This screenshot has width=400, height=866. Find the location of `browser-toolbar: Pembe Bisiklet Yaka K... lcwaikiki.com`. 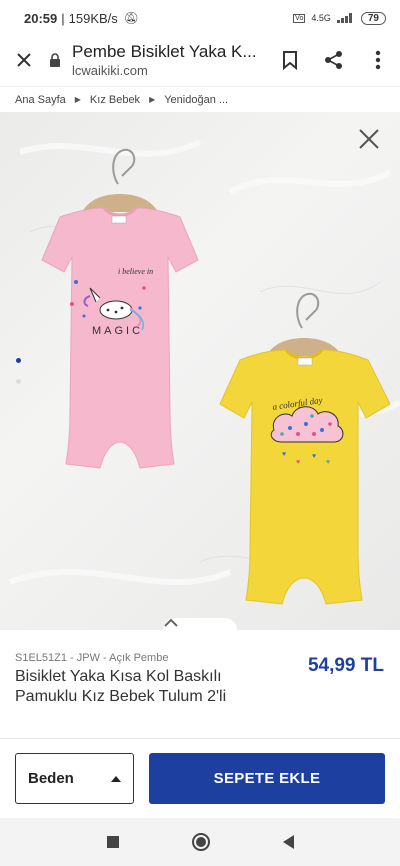

browser-toolbar: Pembe Bisiklet Yaka K... lcwaikiki.com is located at coordinates (200, 60).